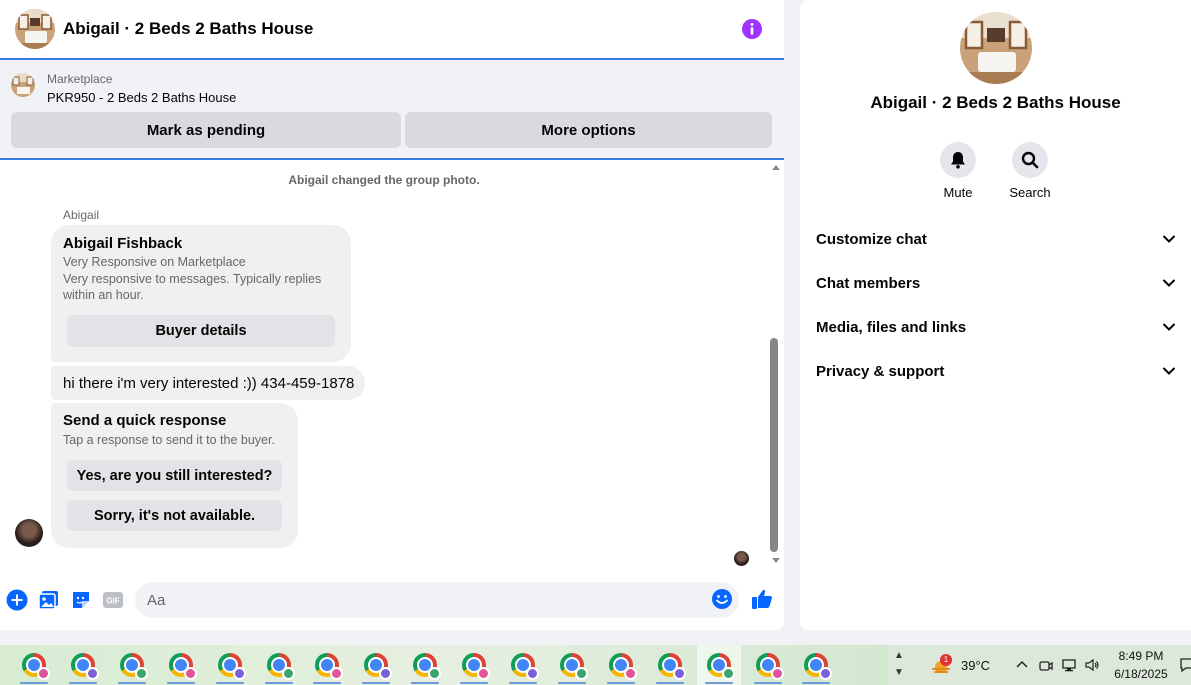  What do you see at coordinates (49, 600) in the screenshot?
I see `photo-icon` at bounding box center [49, 600].